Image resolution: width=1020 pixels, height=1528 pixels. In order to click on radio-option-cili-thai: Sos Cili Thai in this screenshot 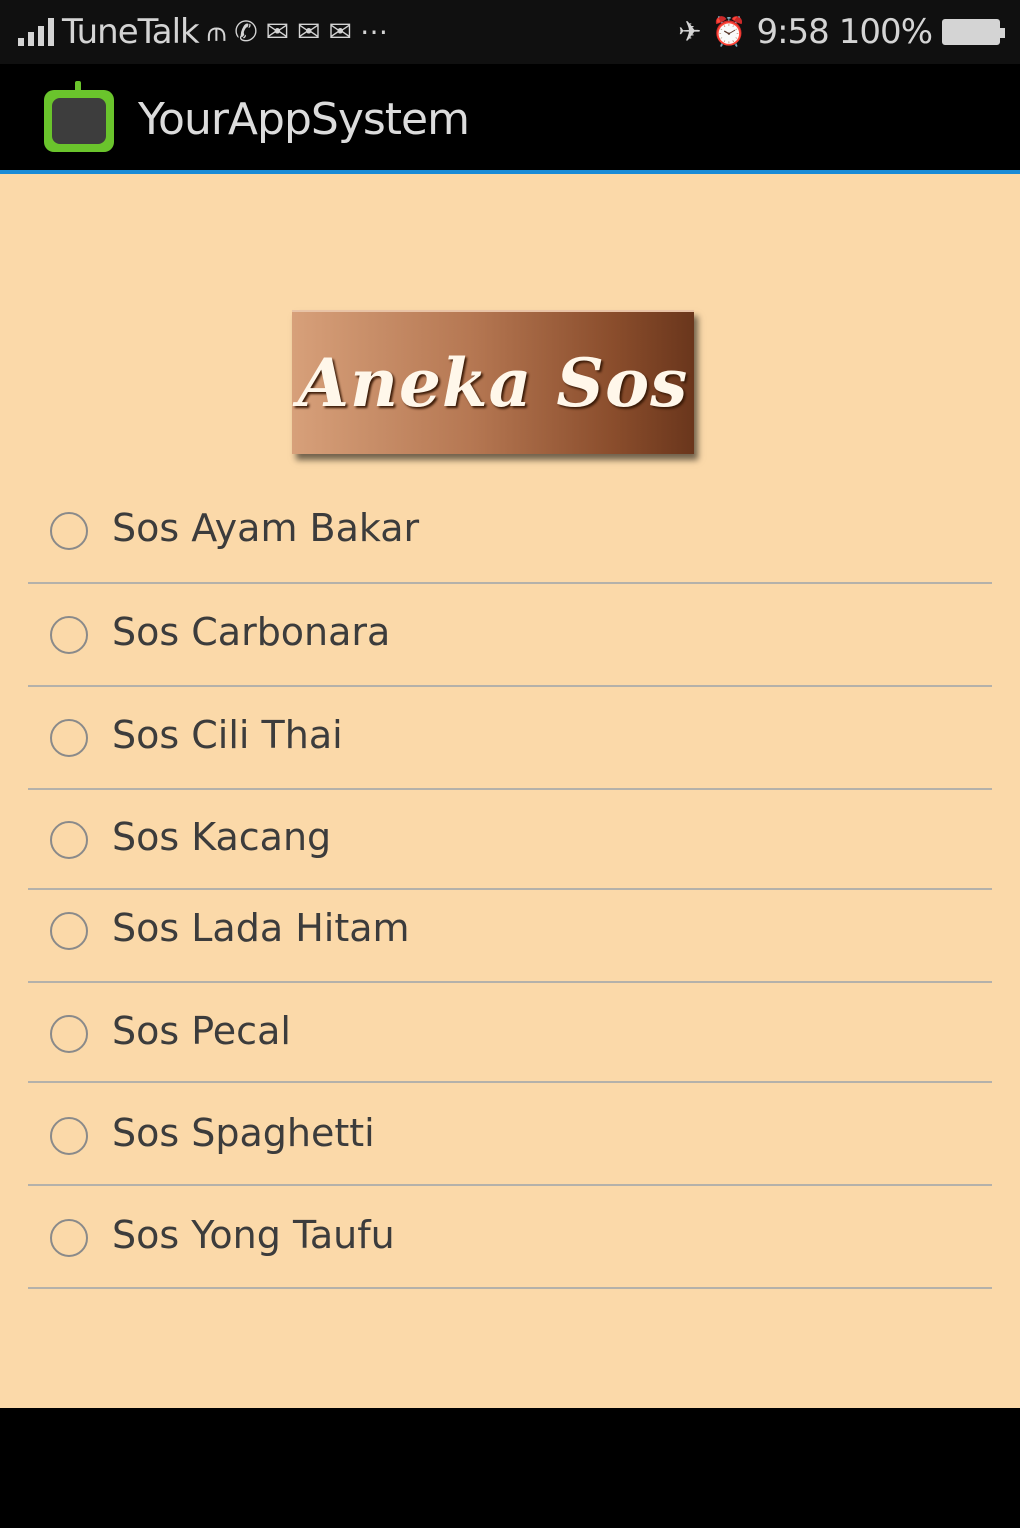, I will do `click(510, 738)`.